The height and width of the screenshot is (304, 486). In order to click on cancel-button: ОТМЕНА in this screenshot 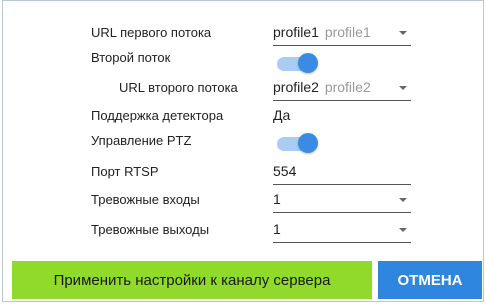, I will do `click(430, 280)`.